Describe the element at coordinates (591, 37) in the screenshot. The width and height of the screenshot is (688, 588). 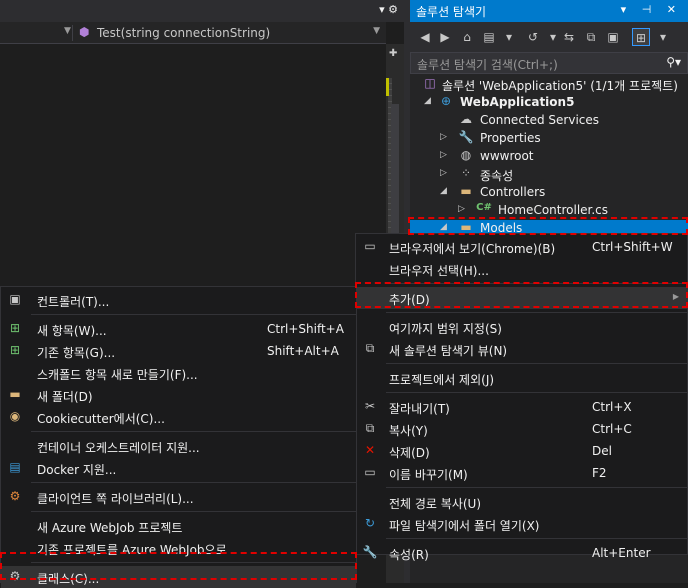
I see `collapse-all-icon: ⧉` at that location.